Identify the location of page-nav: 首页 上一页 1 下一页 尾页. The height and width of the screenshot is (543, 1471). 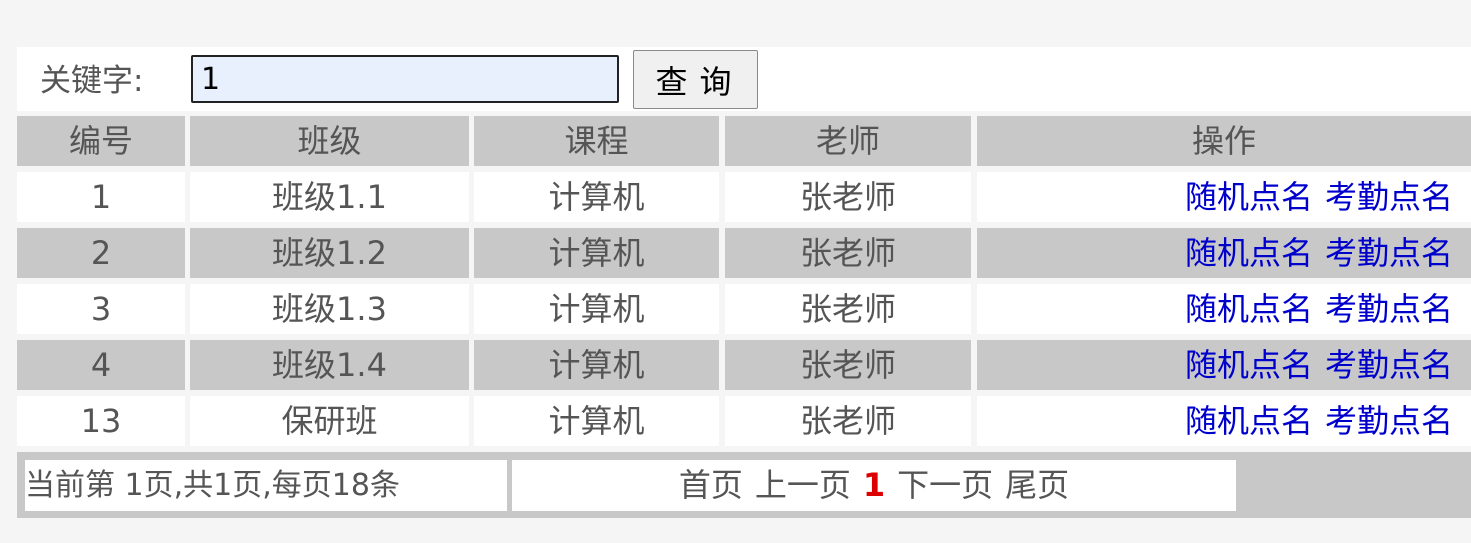
(874, 485).